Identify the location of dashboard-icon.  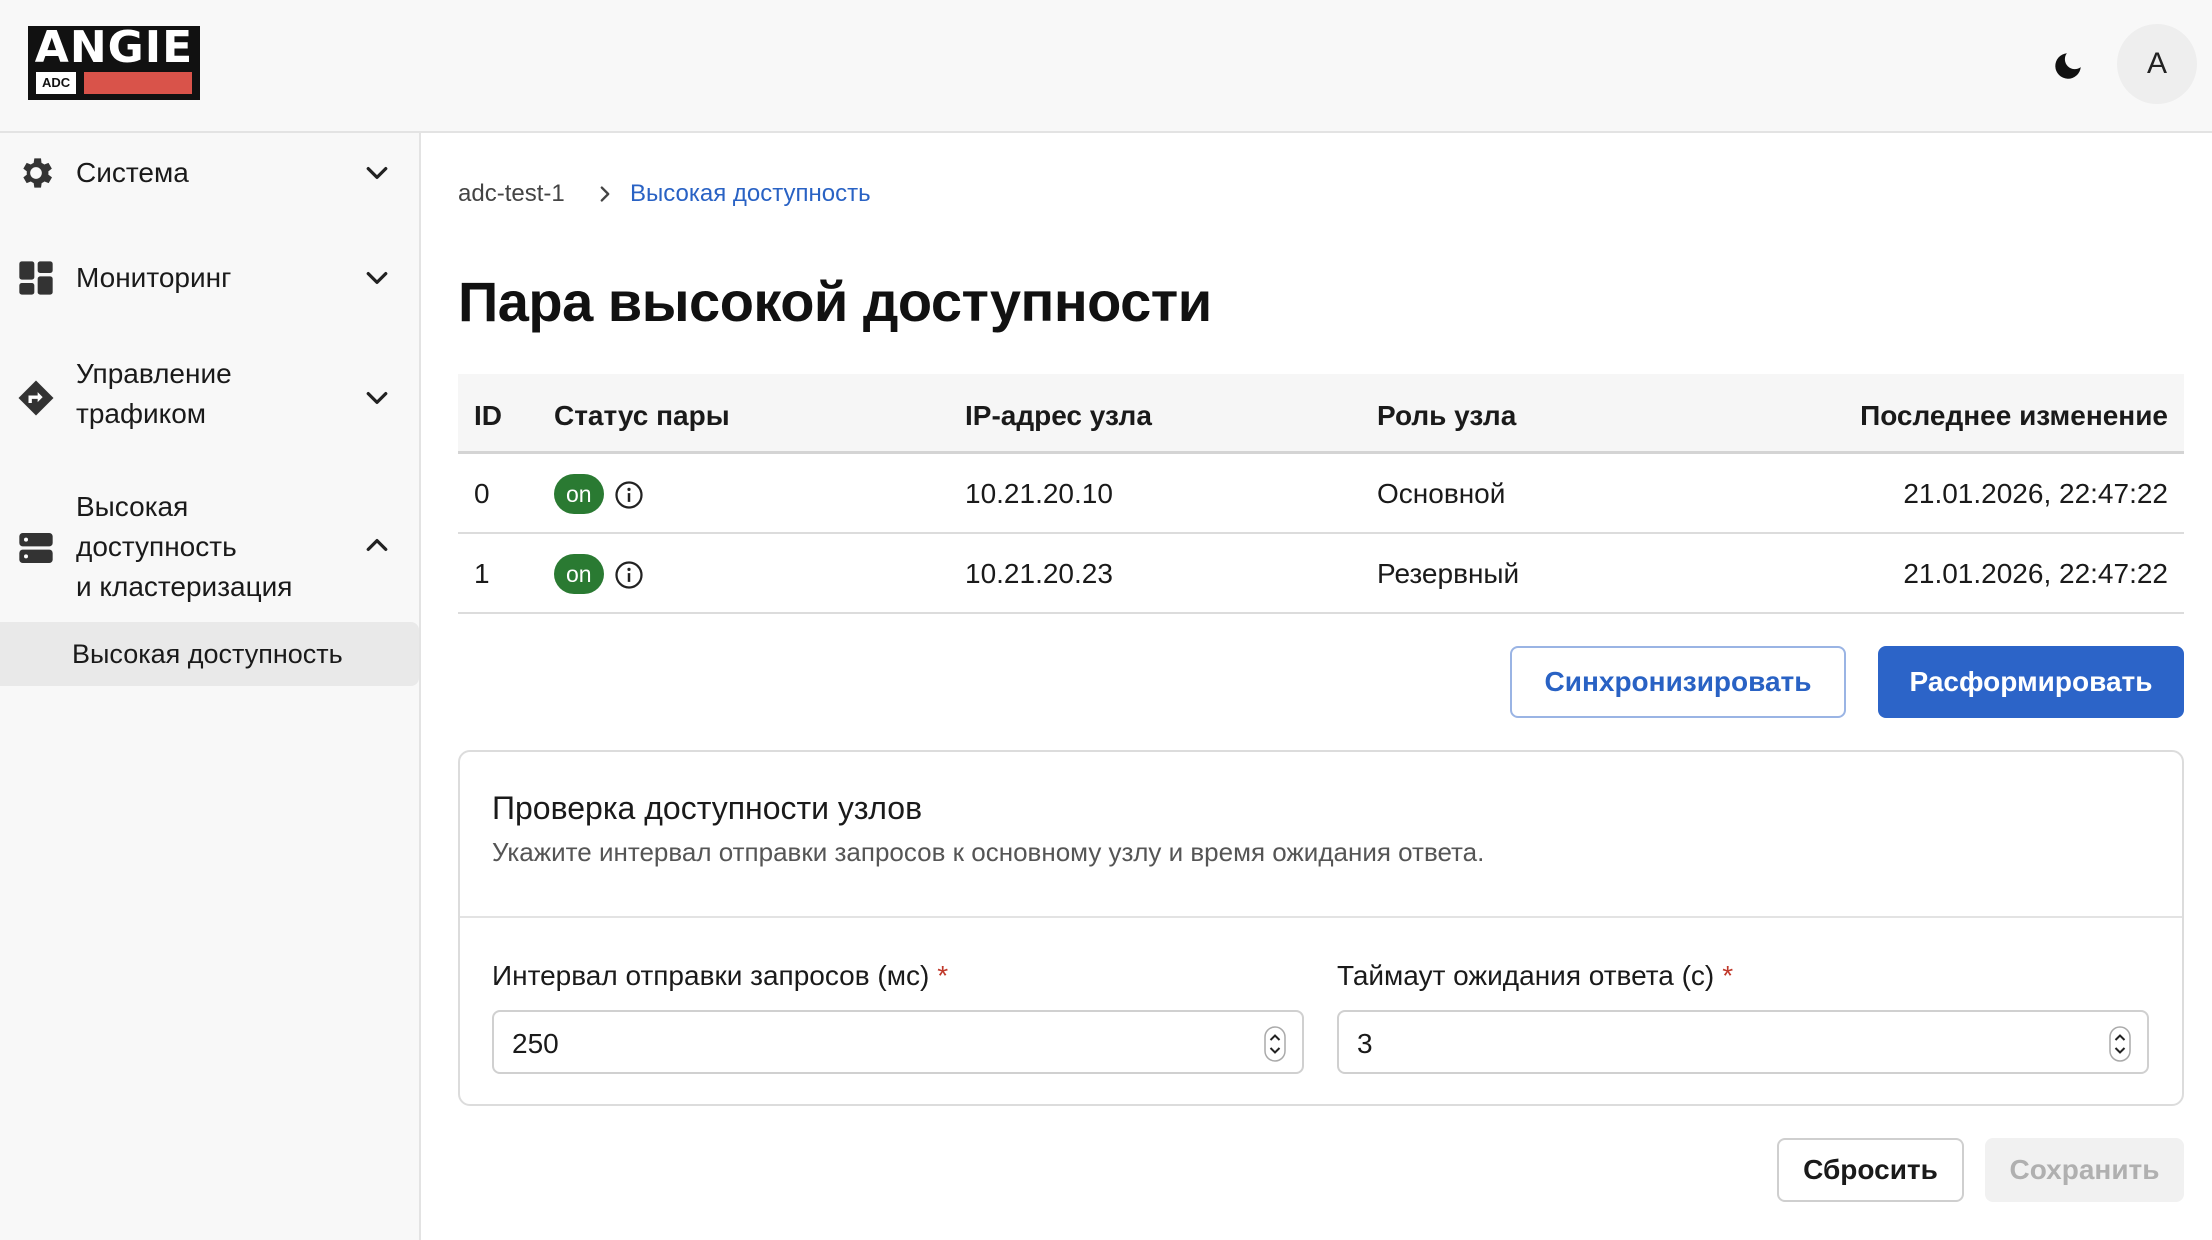
(36, 278).